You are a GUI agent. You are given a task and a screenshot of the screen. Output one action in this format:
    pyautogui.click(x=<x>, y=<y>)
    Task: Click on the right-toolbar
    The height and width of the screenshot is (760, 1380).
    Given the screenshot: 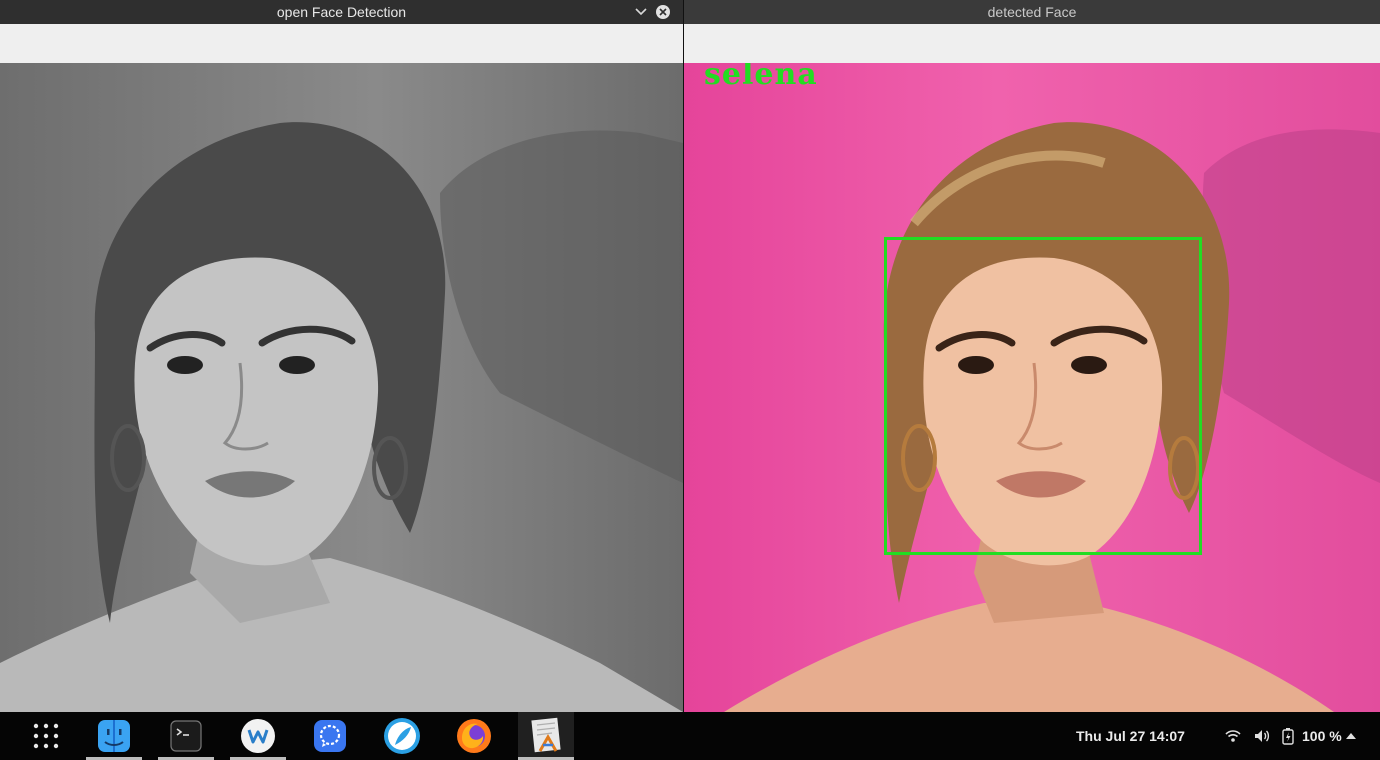 What is the action you would take?
    pyautogui.click(x=1032, y=44)
    